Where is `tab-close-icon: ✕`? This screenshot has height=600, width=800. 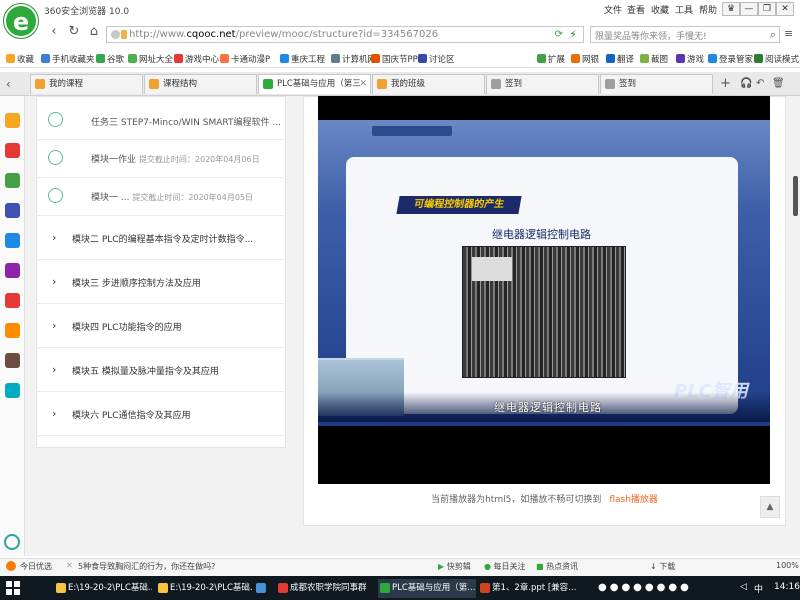 tab-close-icon: ✕ is located at coordinates (363, 84).